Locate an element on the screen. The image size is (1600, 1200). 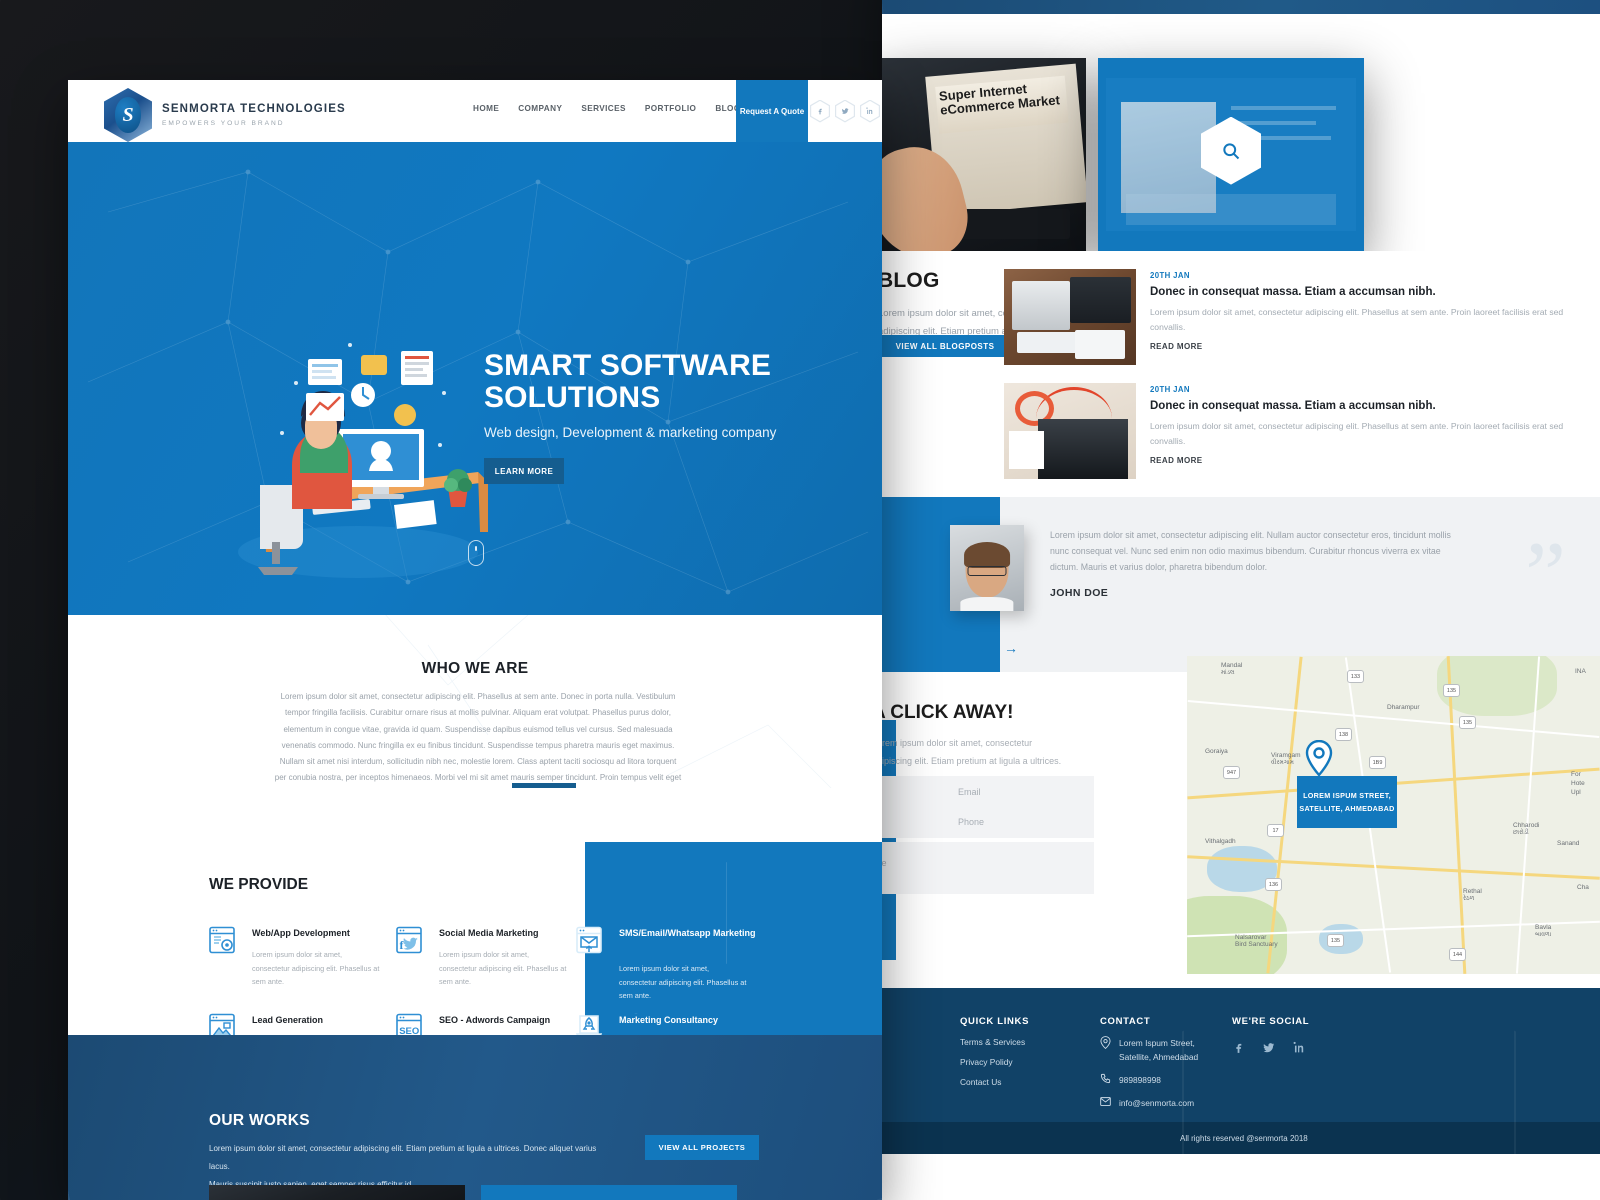
request-a-quote-button: Request A Quote is located at coordinates (772, 111).